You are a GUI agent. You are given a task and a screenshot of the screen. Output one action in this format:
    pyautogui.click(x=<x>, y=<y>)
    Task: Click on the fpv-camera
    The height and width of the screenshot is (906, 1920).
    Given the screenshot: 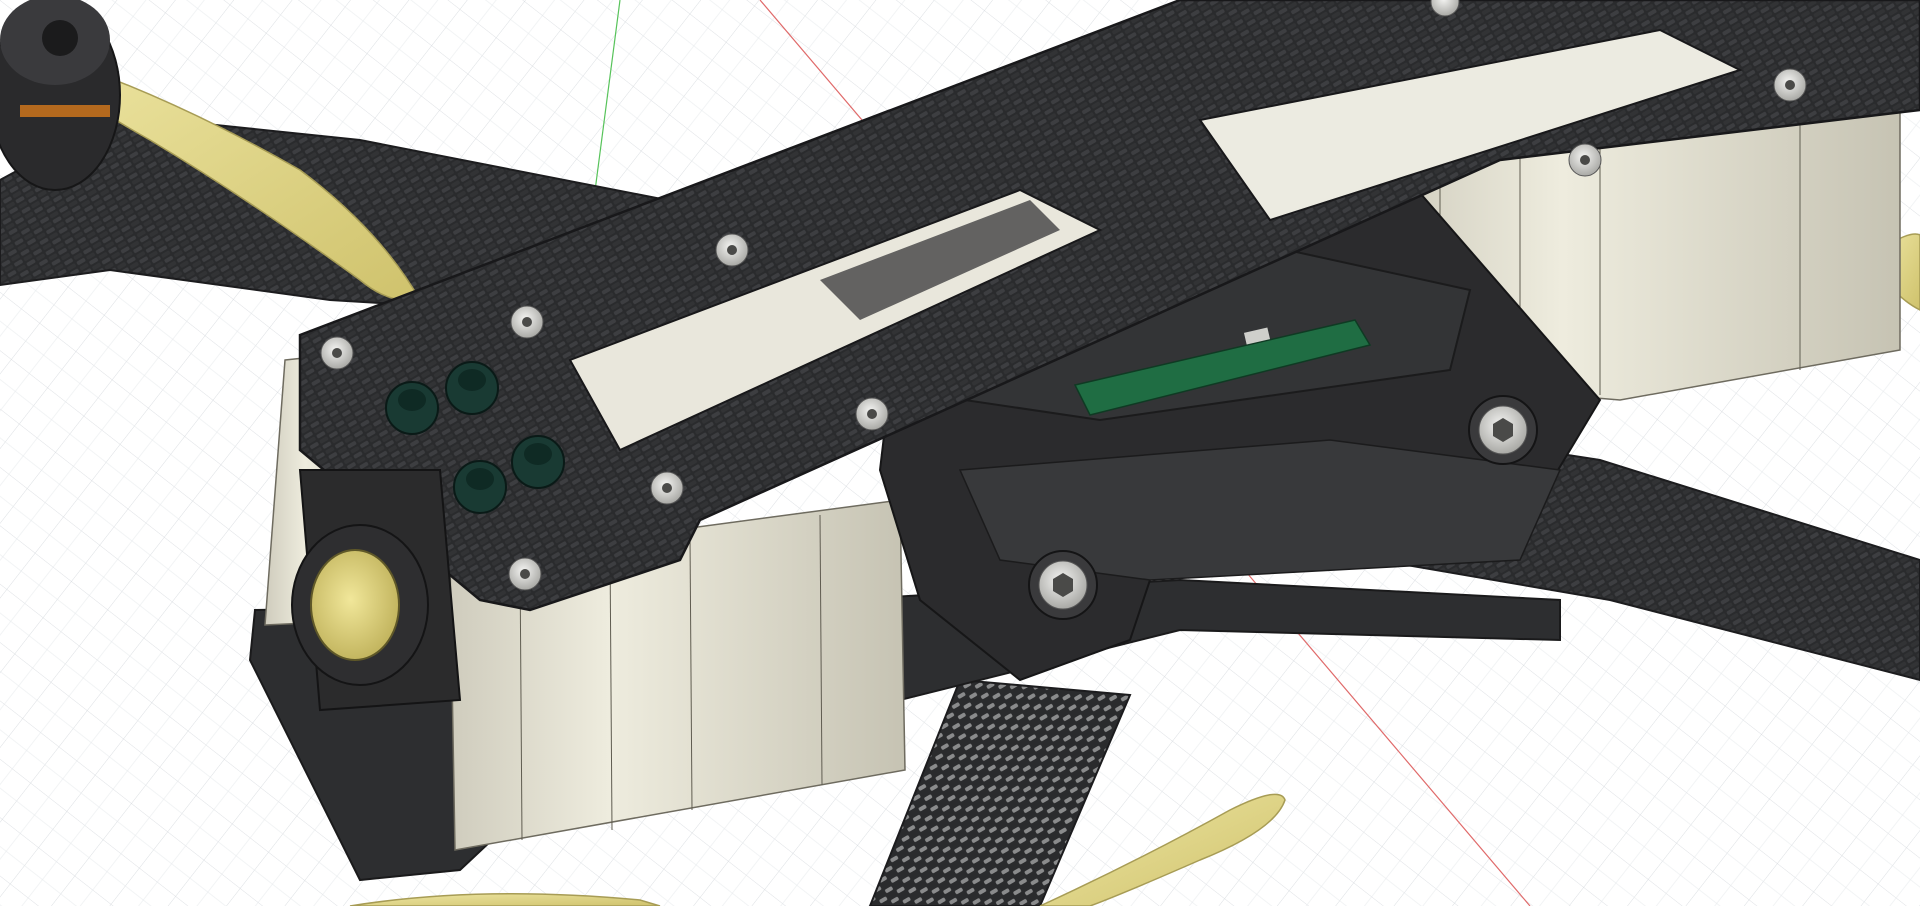 What is the action you would take?
    pyautogui.click(x=376, y=590)
    